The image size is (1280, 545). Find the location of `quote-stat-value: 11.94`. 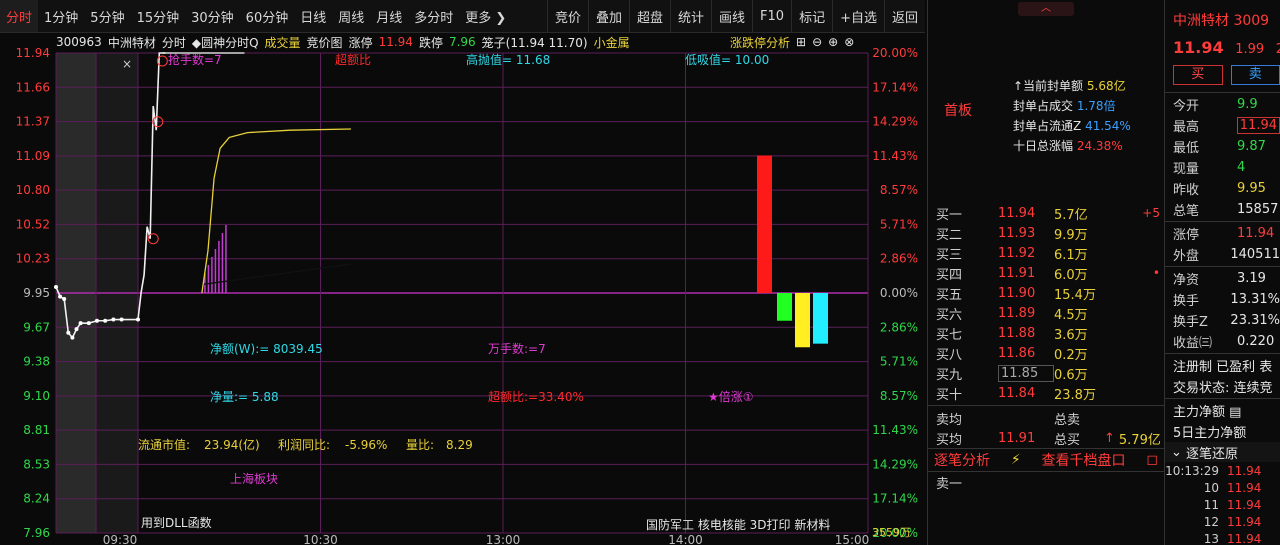

quote-stat-value: 11.94 is located at coordinates (1258, 125).